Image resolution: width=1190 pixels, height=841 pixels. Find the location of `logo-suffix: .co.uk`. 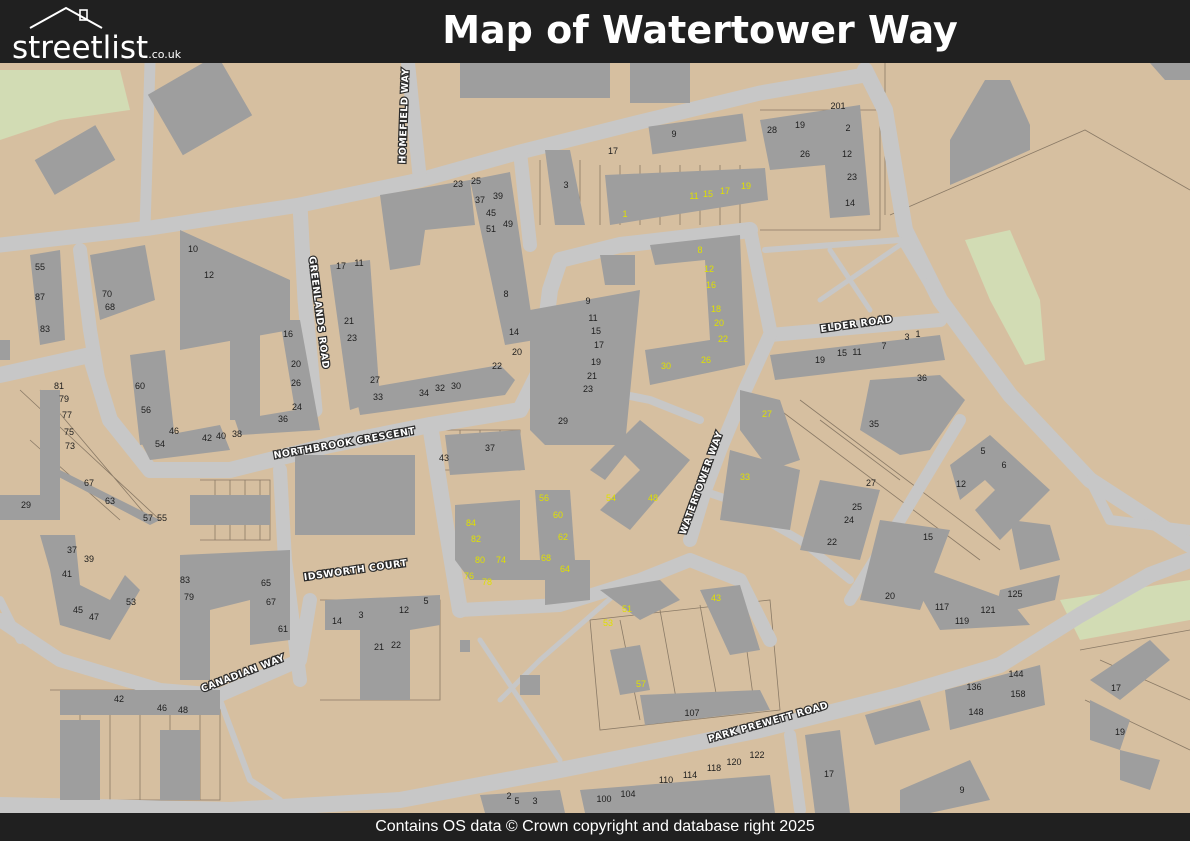

logo-suffix: .co.uk is located at coordinates (165, 54).